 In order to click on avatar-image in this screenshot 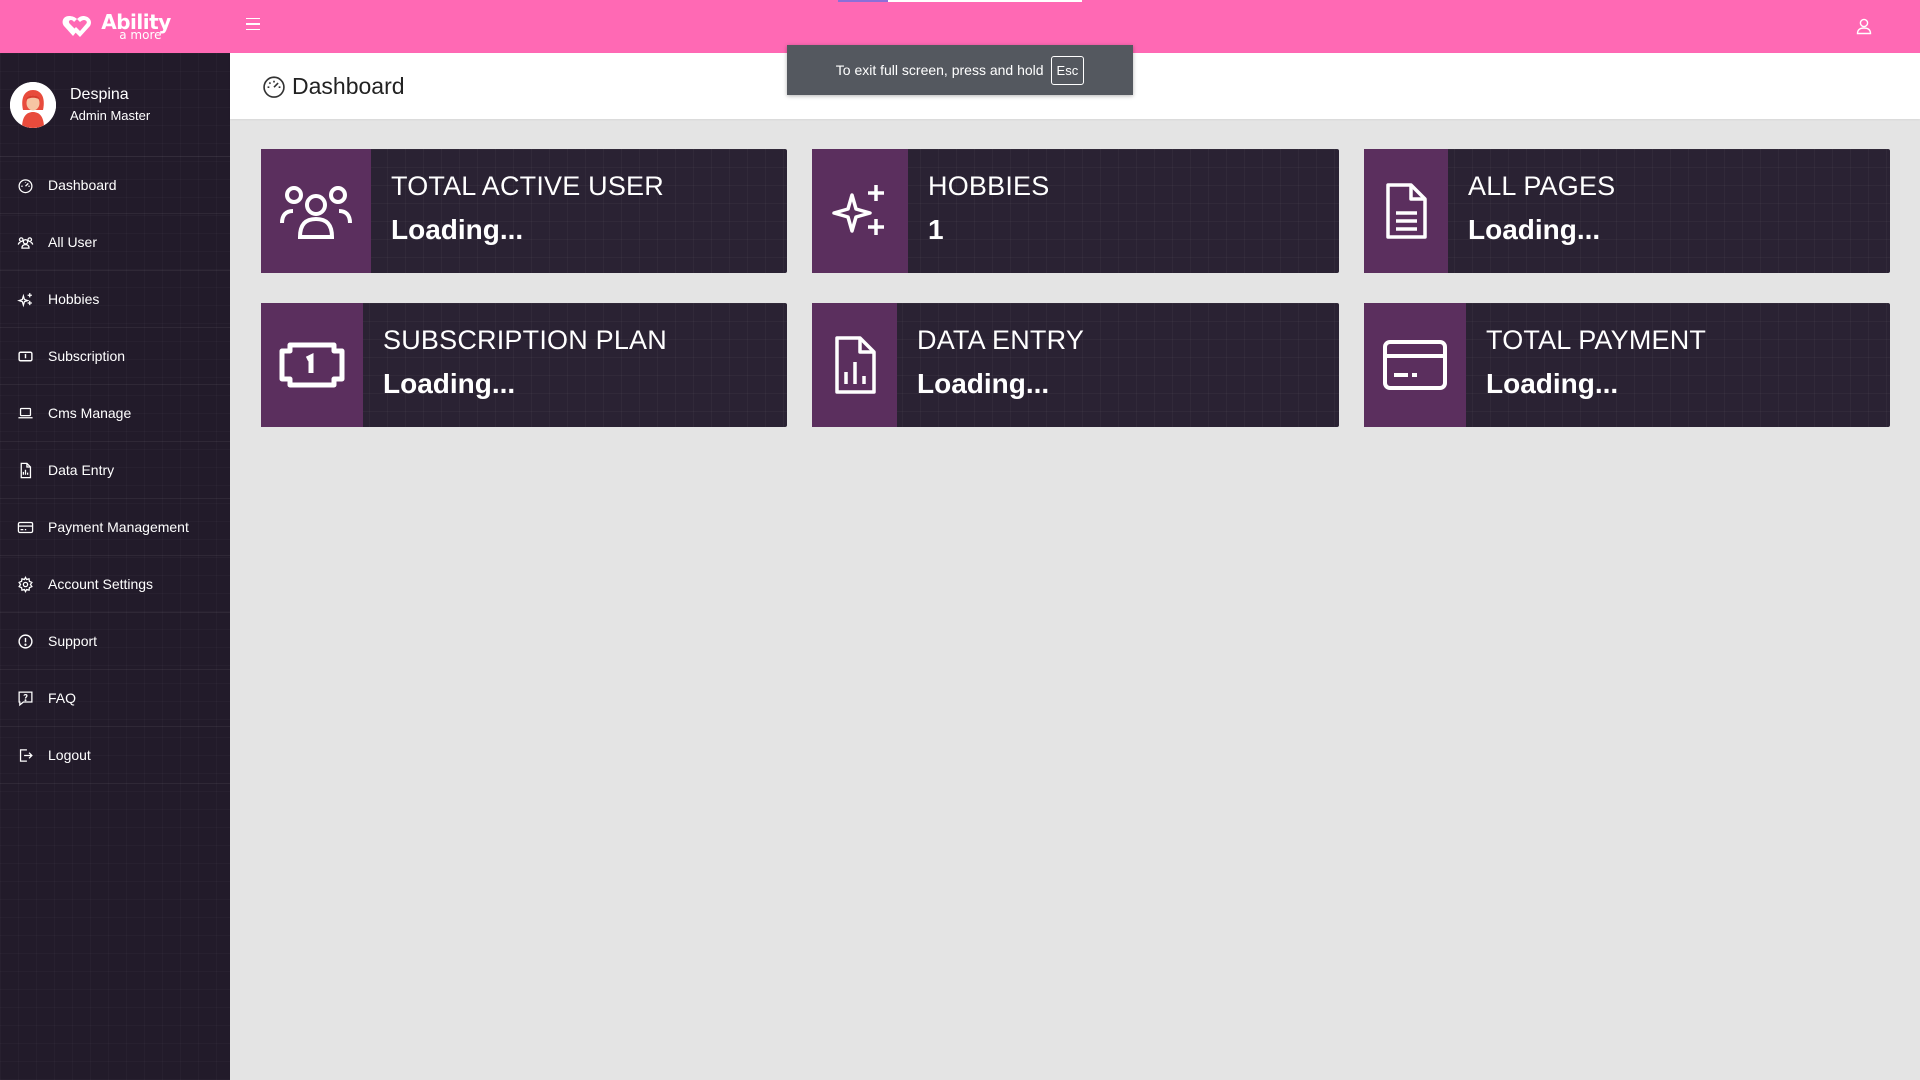, I will do `click(33, 104)`.